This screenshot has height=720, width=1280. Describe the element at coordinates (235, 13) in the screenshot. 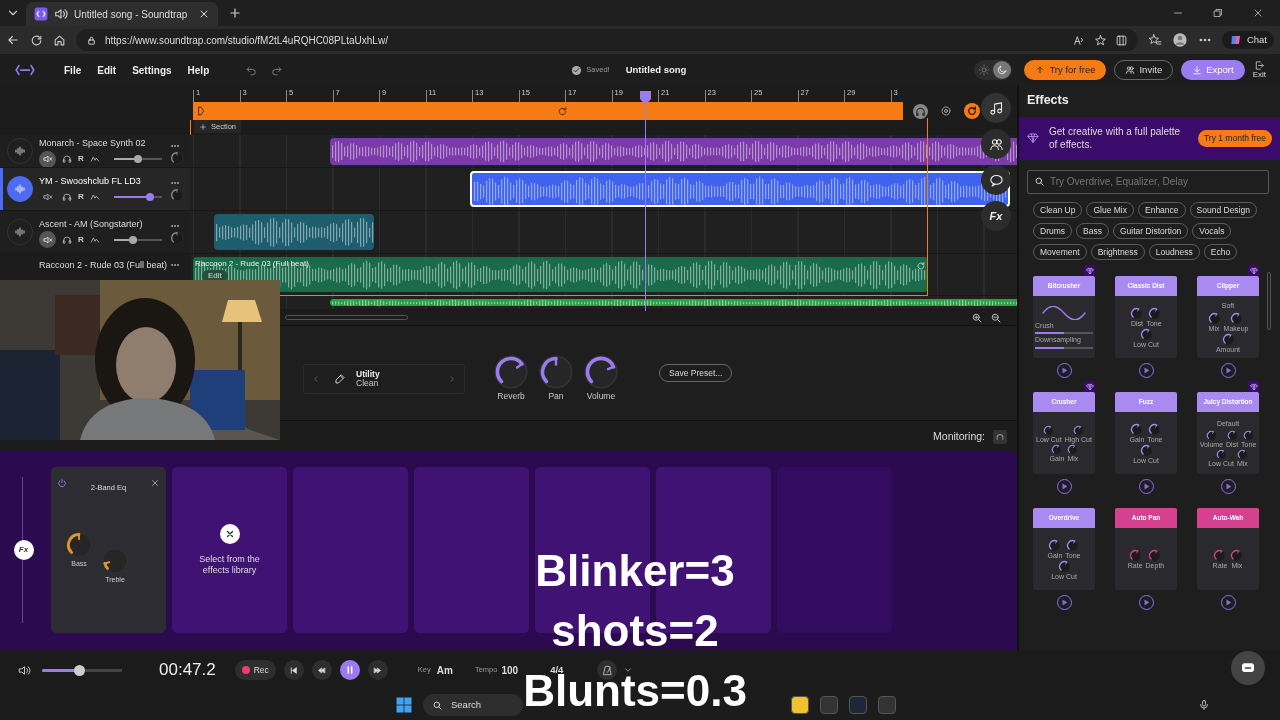

I see `new-tab-icon` at that location.